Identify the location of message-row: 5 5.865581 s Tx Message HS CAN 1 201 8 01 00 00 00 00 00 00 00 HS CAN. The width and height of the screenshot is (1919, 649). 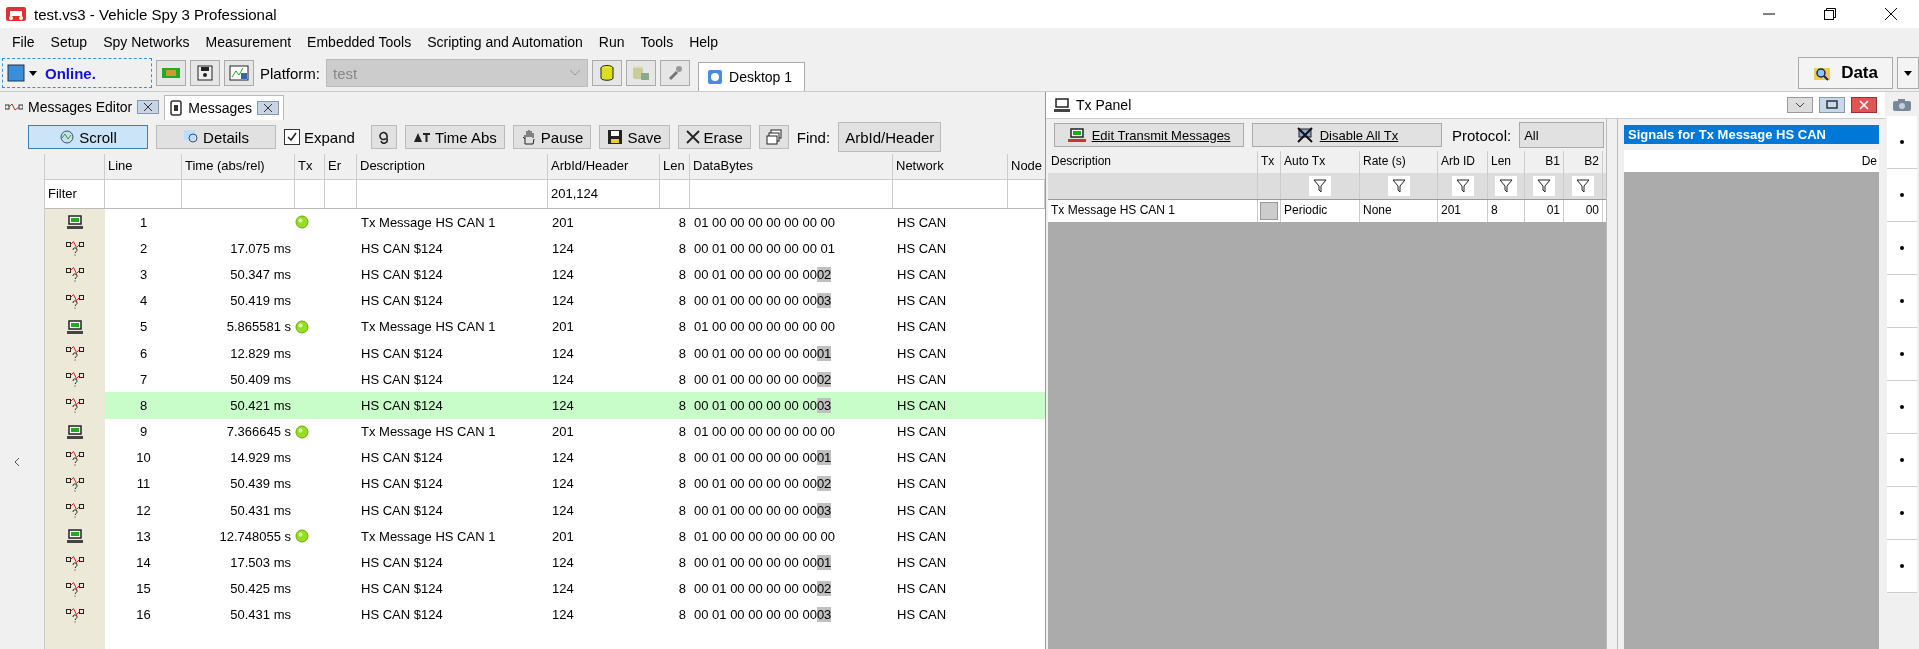
(545, 326).